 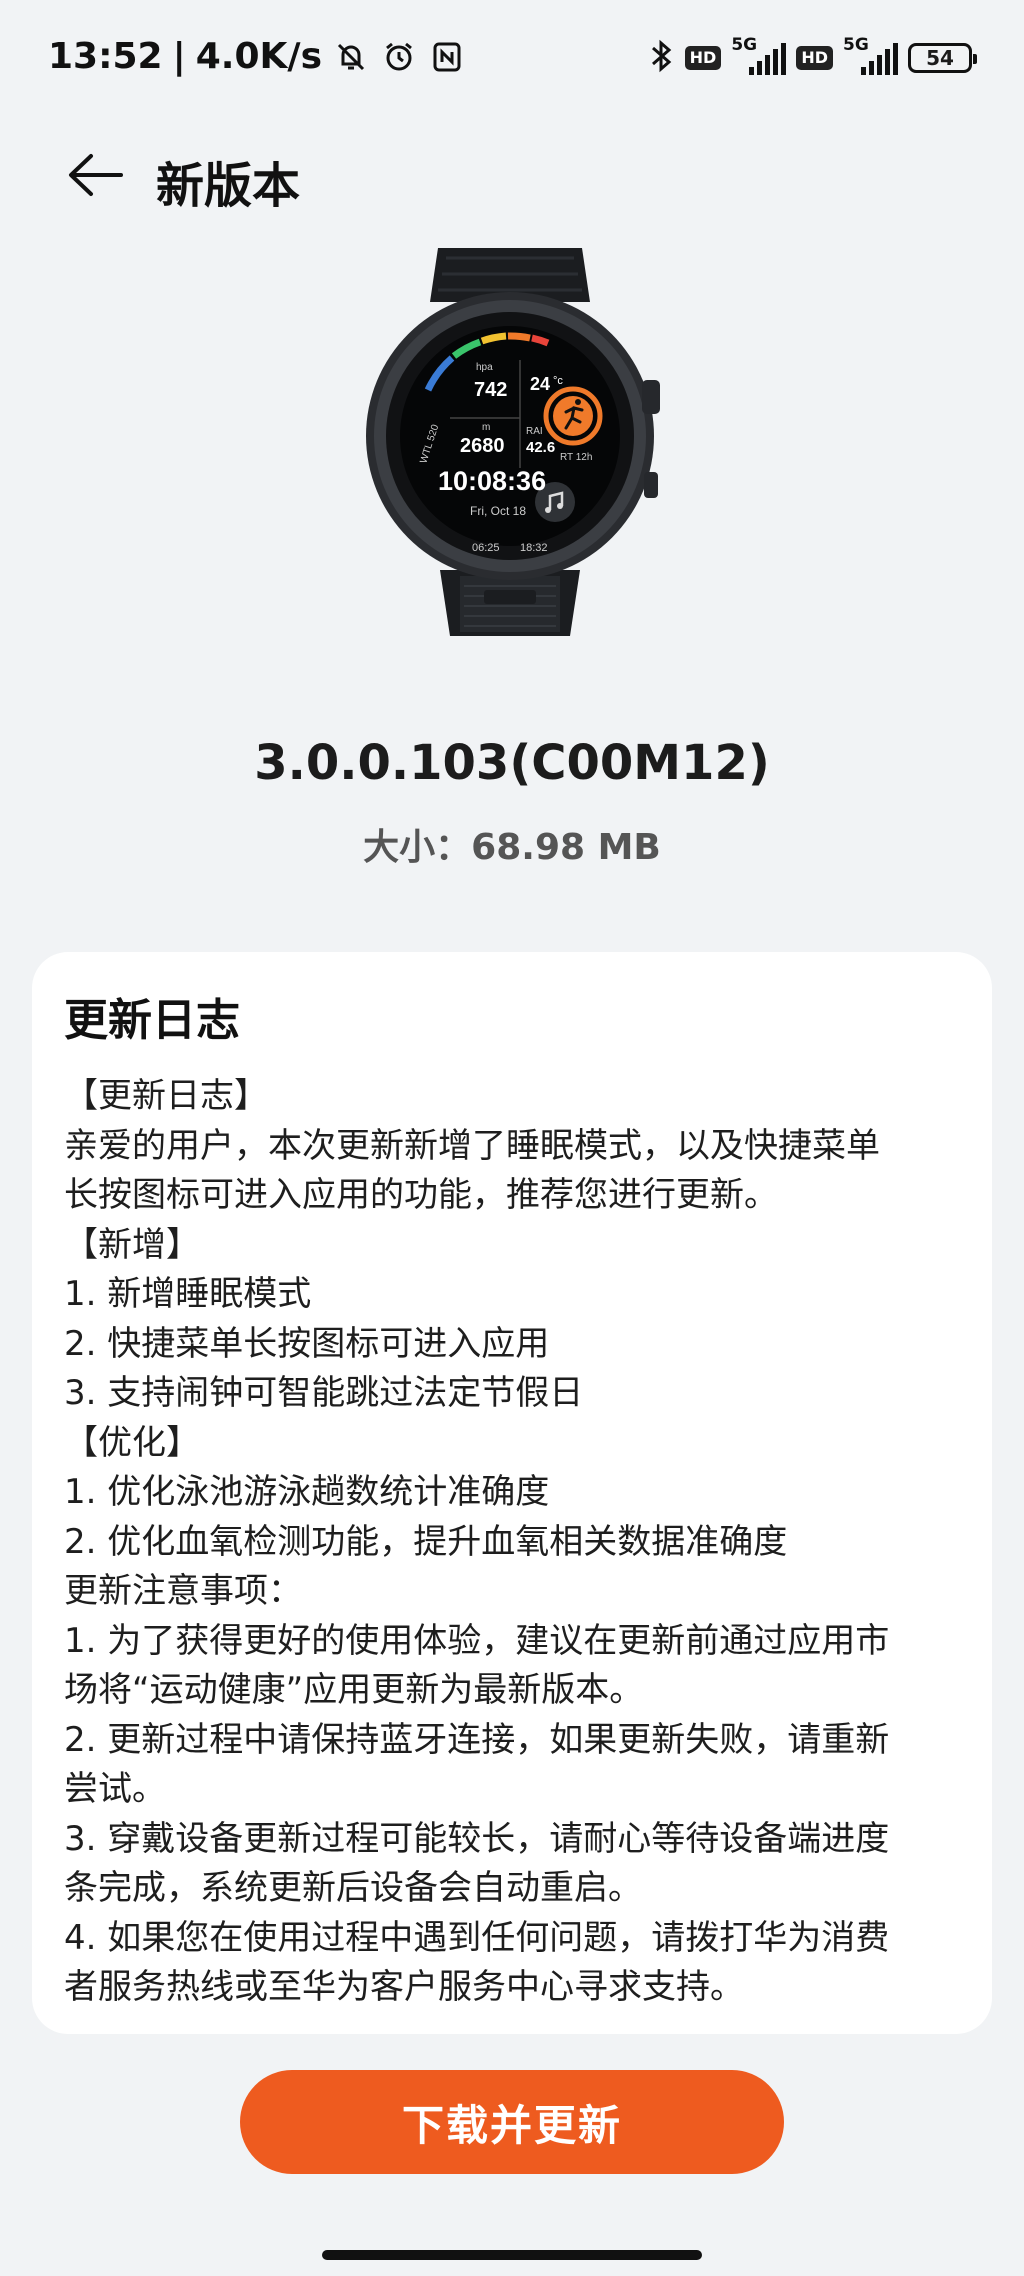 I want to click on status-right: HD 5G HD 5G 54, so click(x=813, y=56).